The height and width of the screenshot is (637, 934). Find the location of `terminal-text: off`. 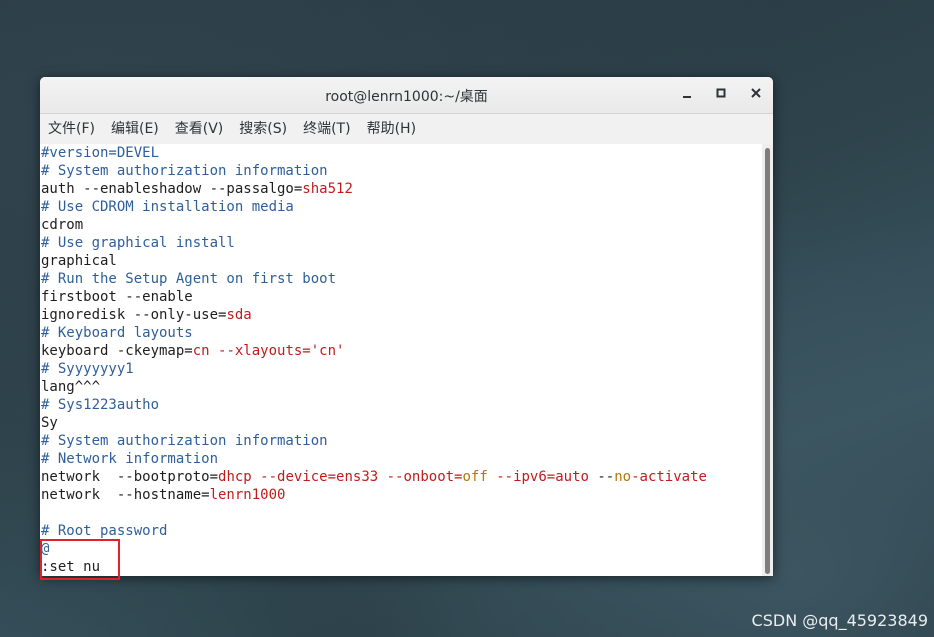

terminal-text: off is located at coordinates (475, 477).